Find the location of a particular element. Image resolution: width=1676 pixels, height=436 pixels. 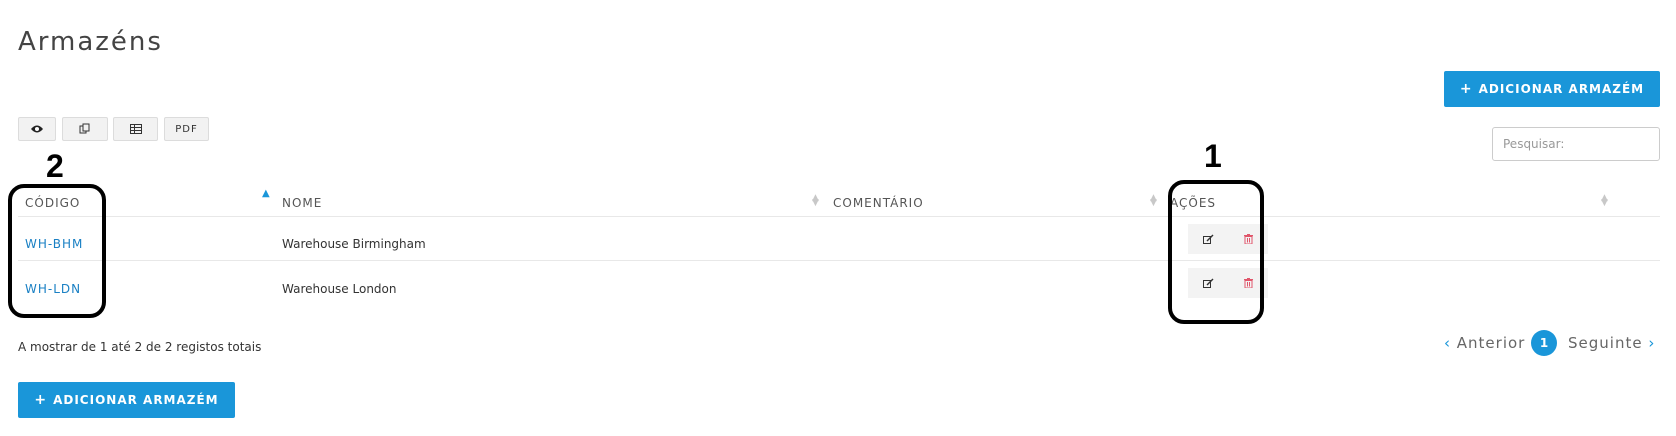

annotation-box-actions-column is located at coordinates (1216, 252).